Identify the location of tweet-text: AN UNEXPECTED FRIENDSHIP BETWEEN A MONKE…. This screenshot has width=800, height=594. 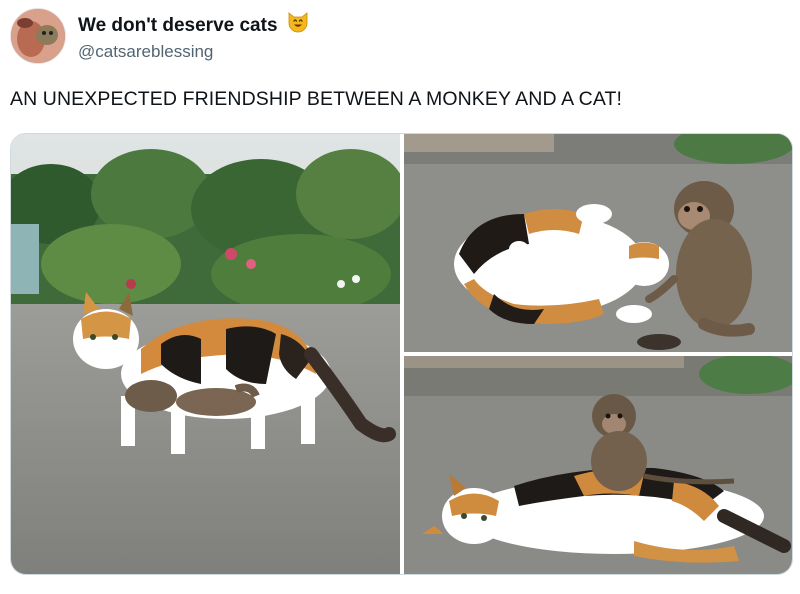
(316, 99).